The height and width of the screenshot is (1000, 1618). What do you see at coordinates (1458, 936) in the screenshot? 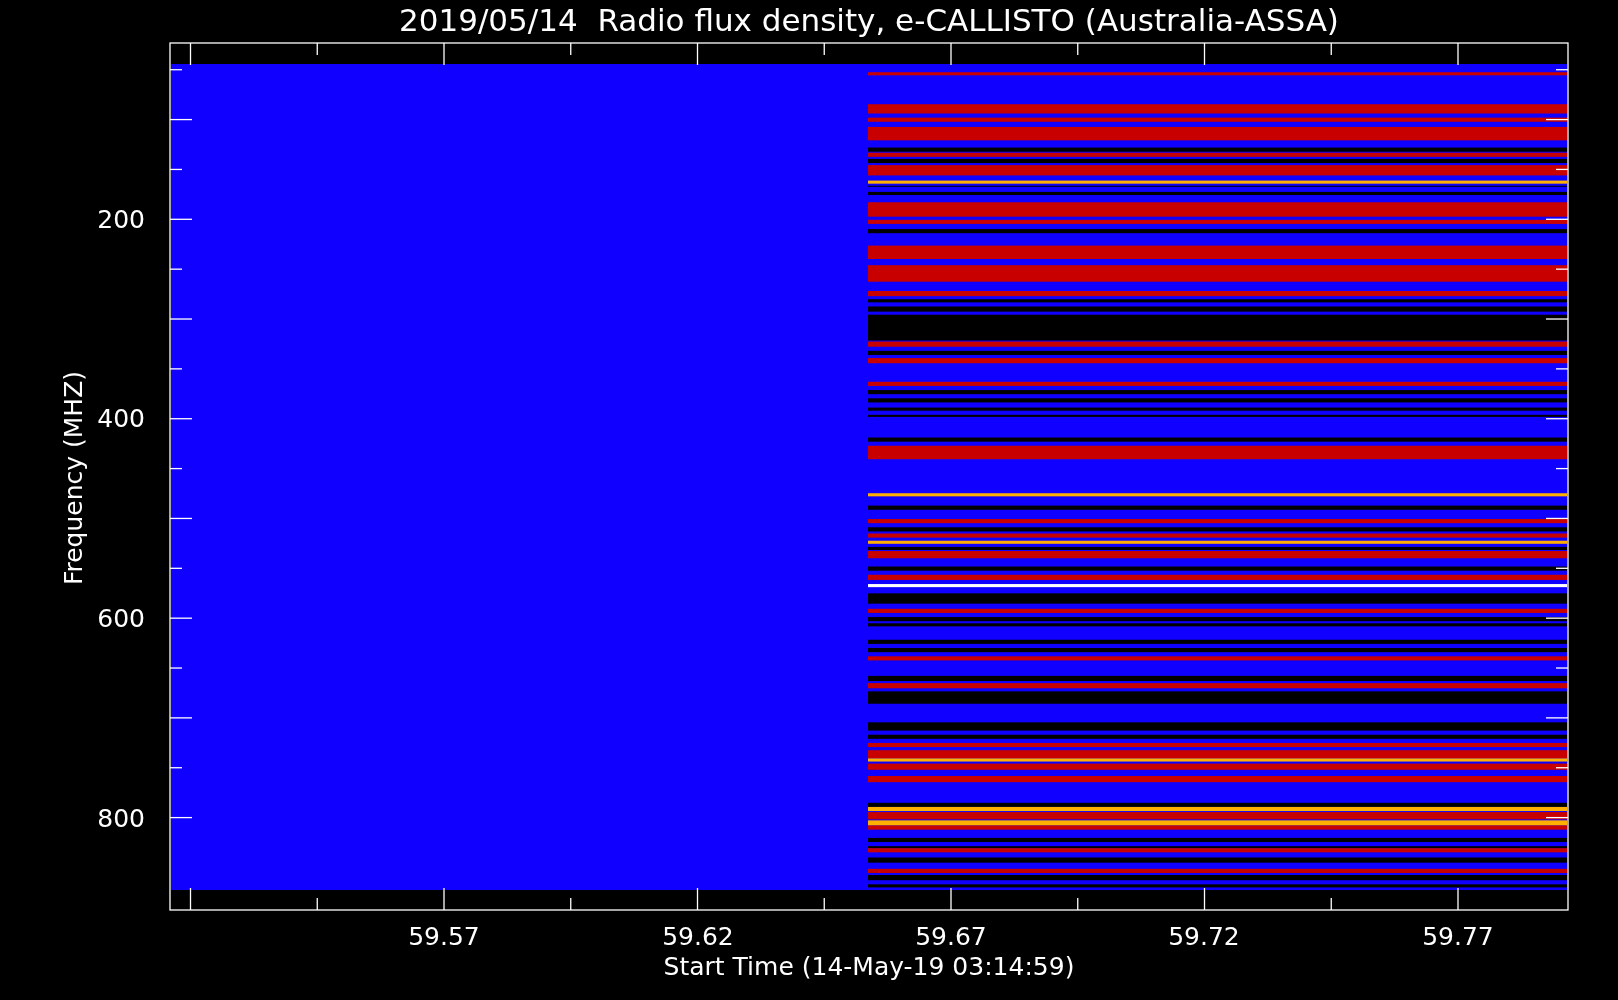
I see `x-tick-label: 59.77` at bounding box center [1458, 936].